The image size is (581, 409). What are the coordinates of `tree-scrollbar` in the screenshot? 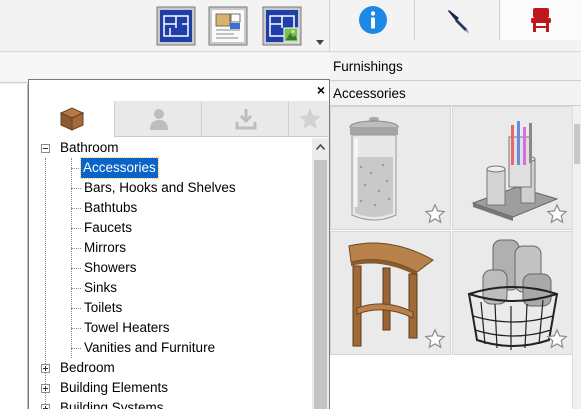 It's located at (320, 273).